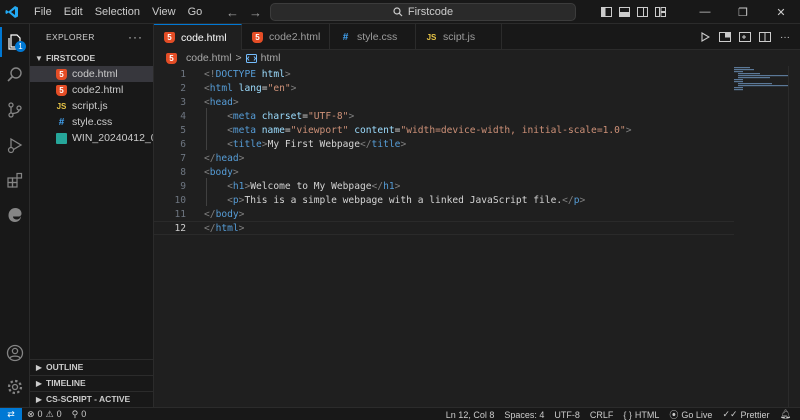  What do you see at coordinates (470, 414) in the screenshot?
I see `cursor-position: Ln 12, Col 8` at bounding box center [470, 414].